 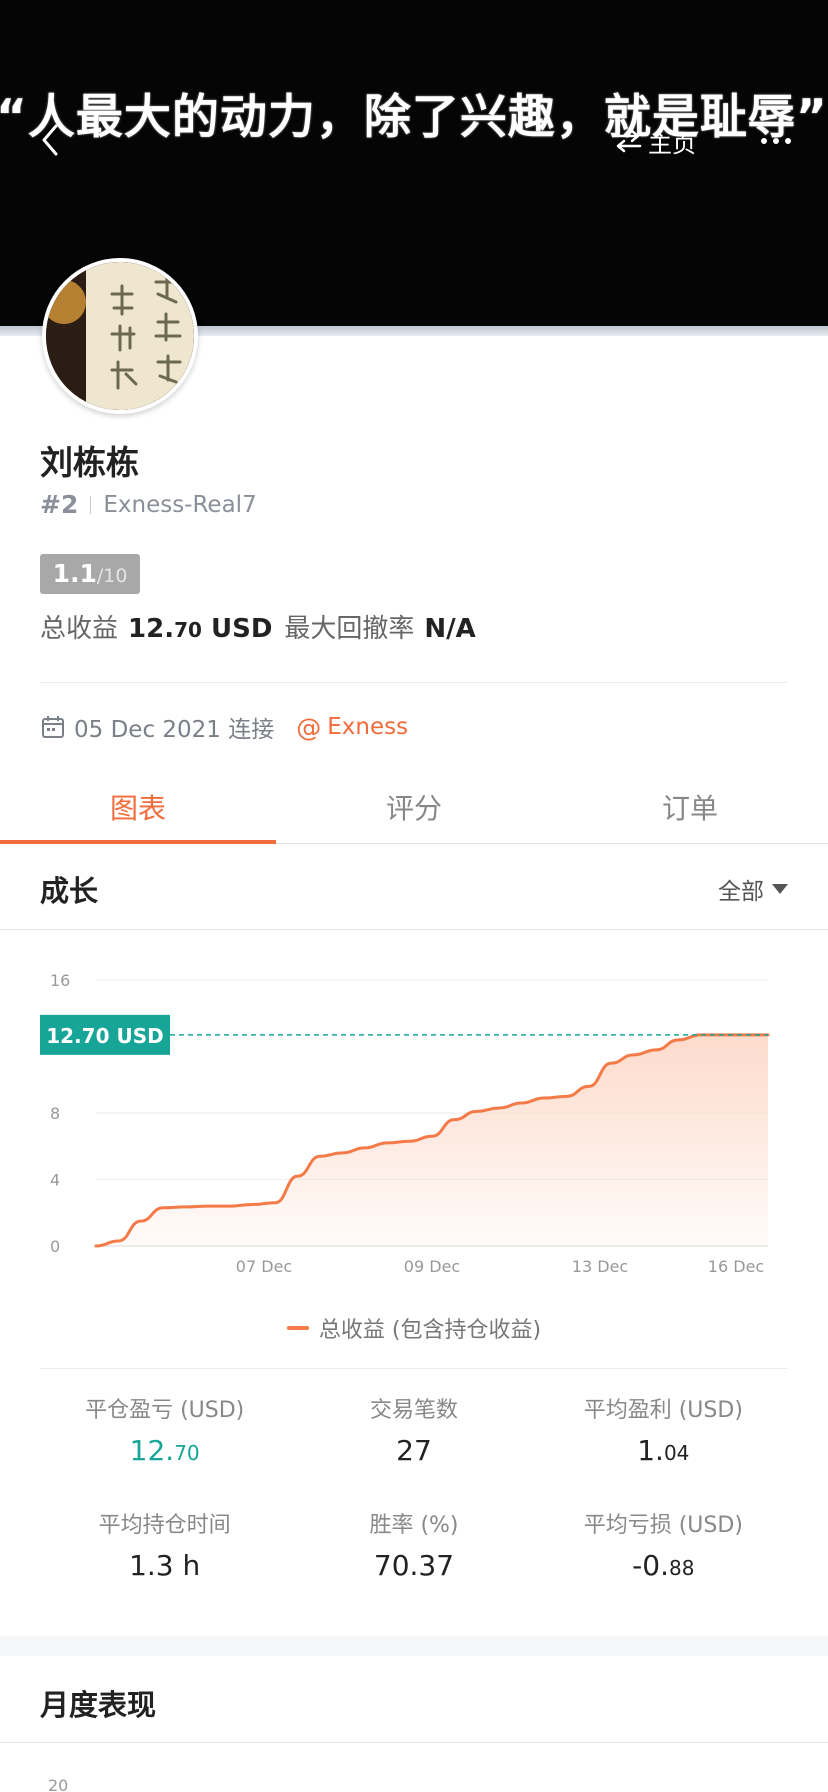 What do you see at coordinates (309, 727) in the screenshot?
I see `at-icon: @` at bounding box center [309, 727].